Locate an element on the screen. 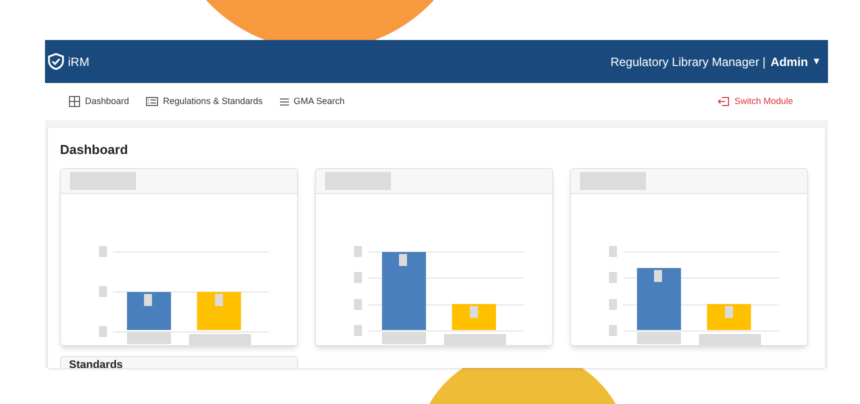  nav-link: GMA Search is located at coordinates (312, 101).